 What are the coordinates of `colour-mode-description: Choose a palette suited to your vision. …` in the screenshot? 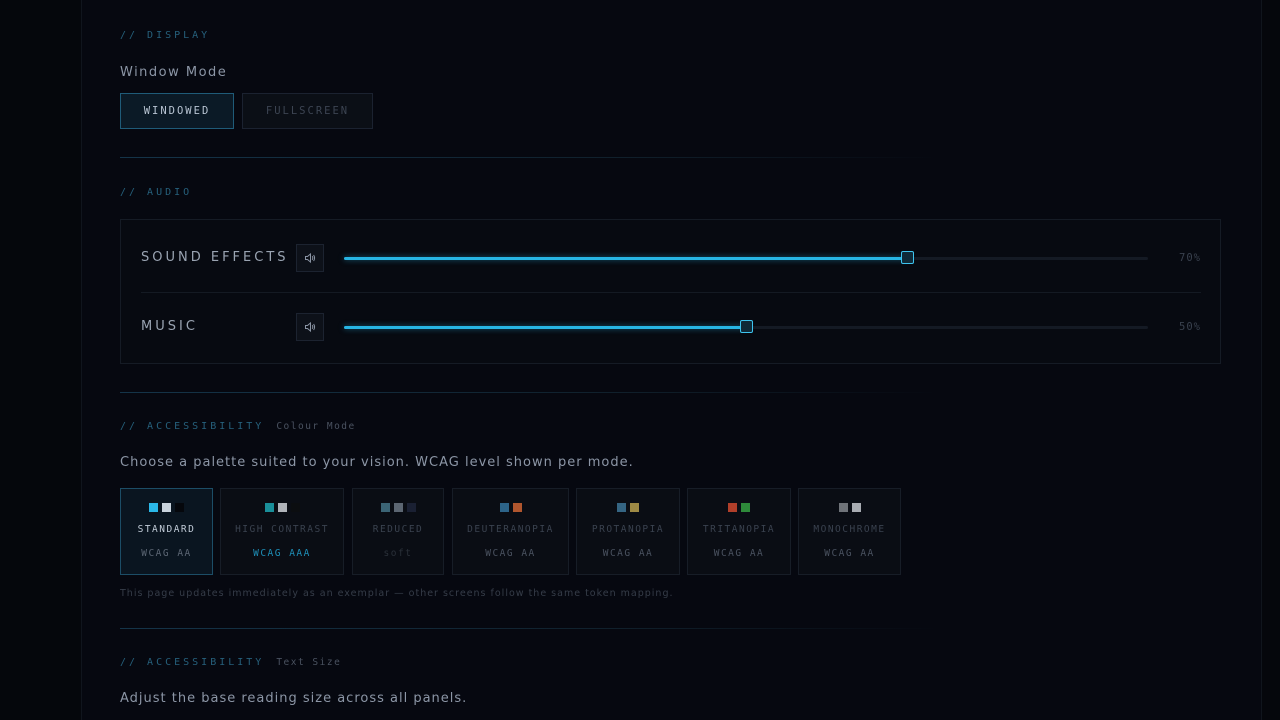 It's located at (377, 462).